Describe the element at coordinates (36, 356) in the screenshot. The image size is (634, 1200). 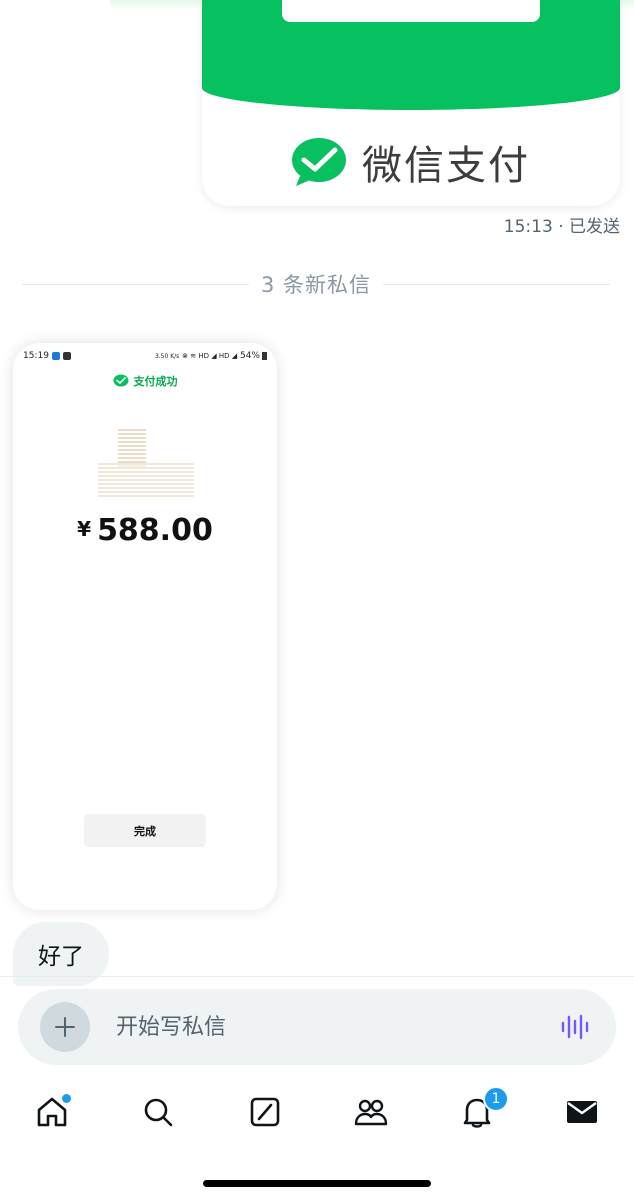
I see `screenshot-time: 15:19` at that location.